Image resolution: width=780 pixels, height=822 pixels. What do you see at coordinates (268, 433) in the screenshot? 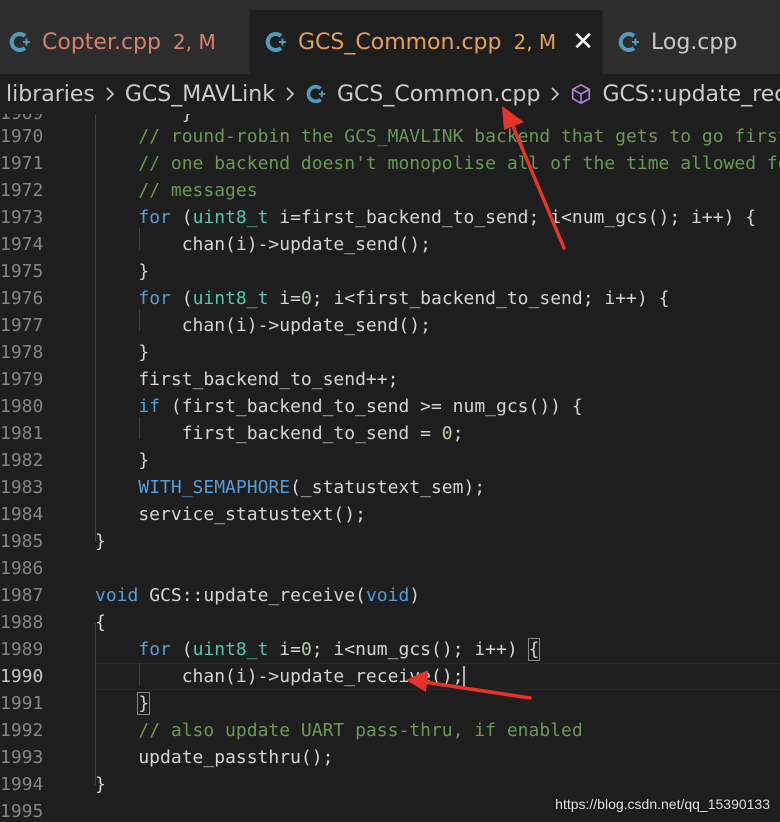
I see `code-token: first_backend_to_send =` at bounding box center [268, 433].